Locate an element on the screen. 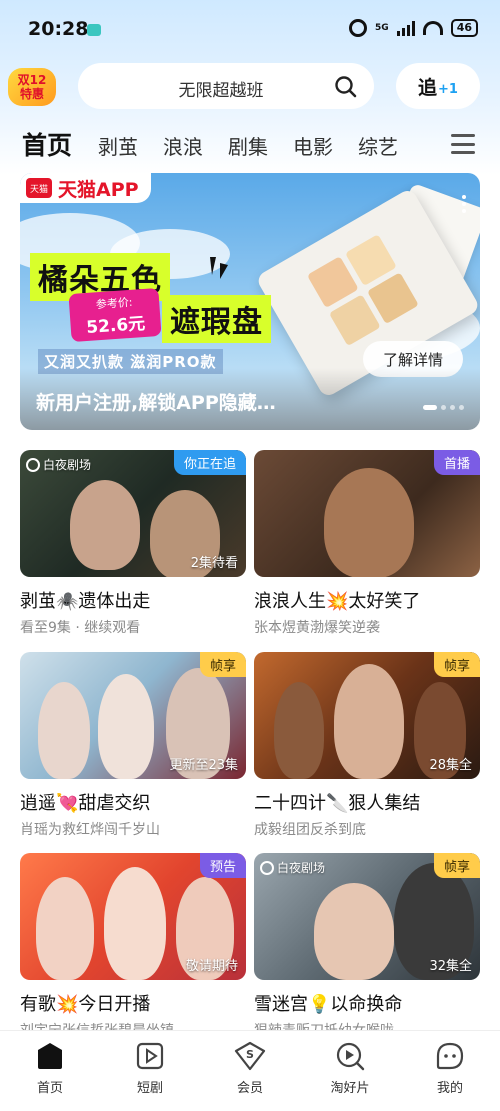  status-icons: 5G 46 is located at coordinates (413, 28).